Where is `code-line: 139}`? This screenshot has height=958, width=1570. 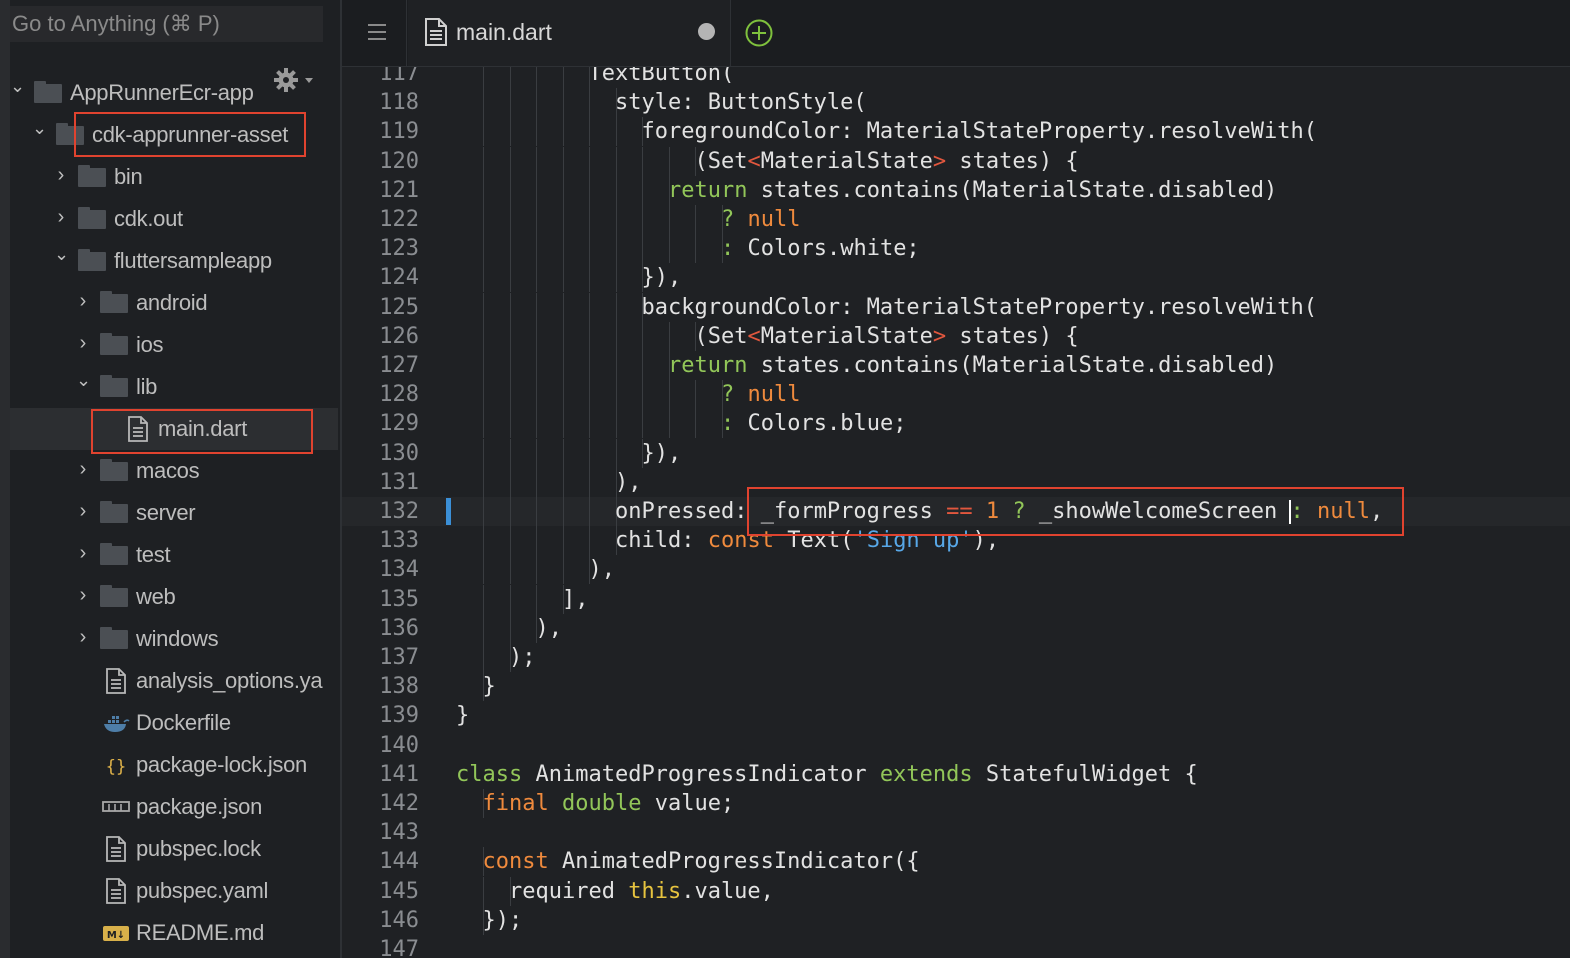
code-line: 139} is located at coordinates (956, 715).